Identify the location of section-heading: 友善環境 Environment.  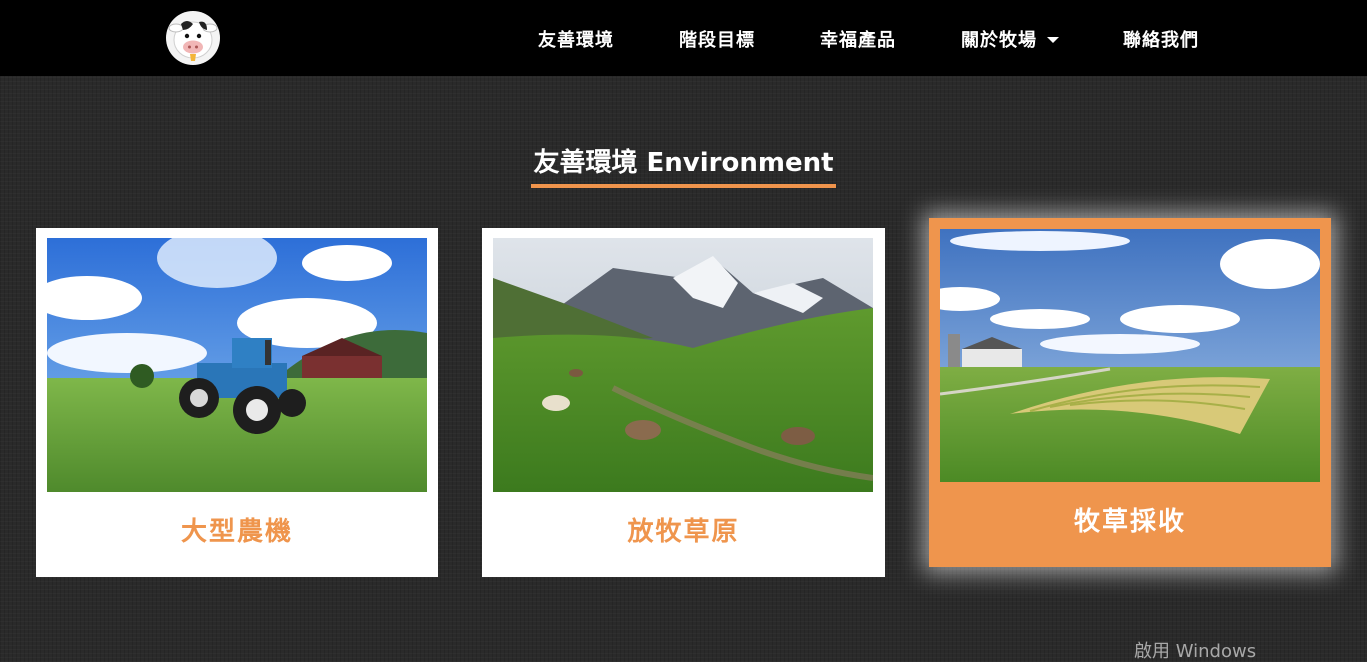
(683, 167).